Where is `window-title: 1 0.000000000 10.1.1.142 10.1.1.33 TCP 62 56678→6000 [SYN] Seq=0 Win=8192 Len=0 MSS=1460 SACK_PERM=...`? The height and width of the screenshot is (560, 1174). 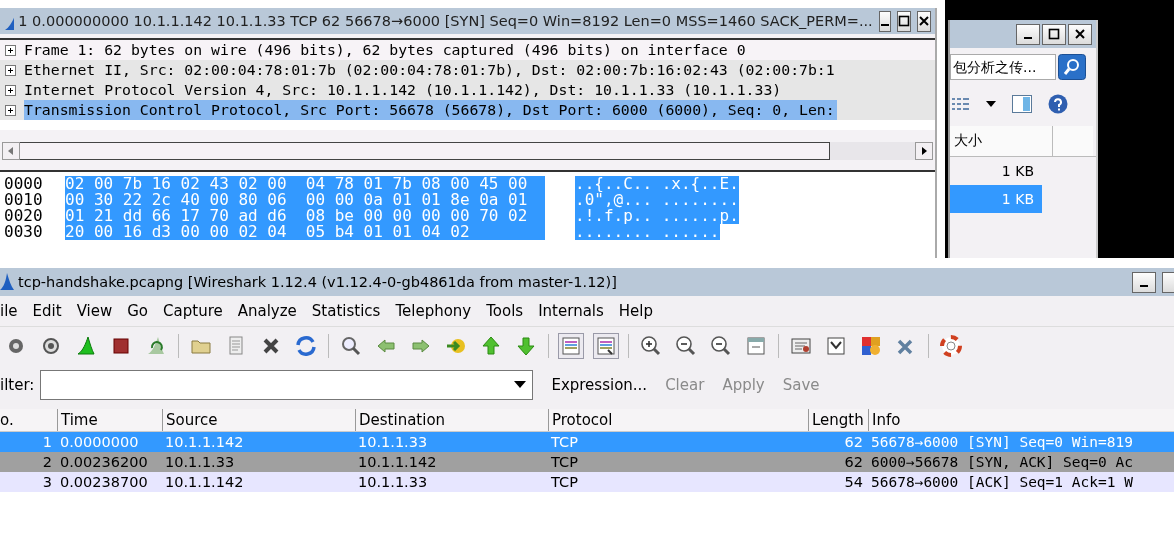
window-title: 1 0.000000000 10.1.1.142 10.1.1.33 TCP 62 56678→6000 [SYN] Seq=0 Win=8192 Len=0 MSS=1460 SACK_PERM=... is located at coordinates (445, 21).